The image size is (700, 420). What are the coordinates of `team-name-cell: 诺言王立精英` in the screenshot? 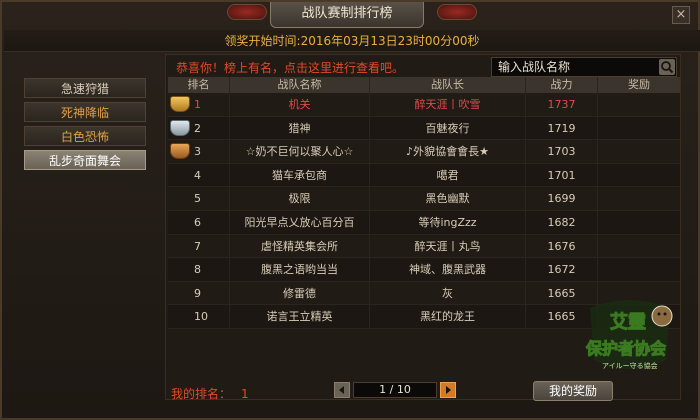 It's located at (300, 316).